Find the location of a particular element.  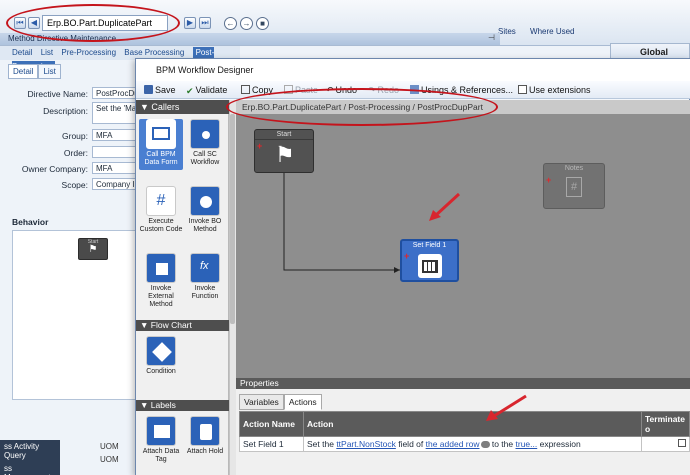

behavior-panel is located at coordinates (74, 315).